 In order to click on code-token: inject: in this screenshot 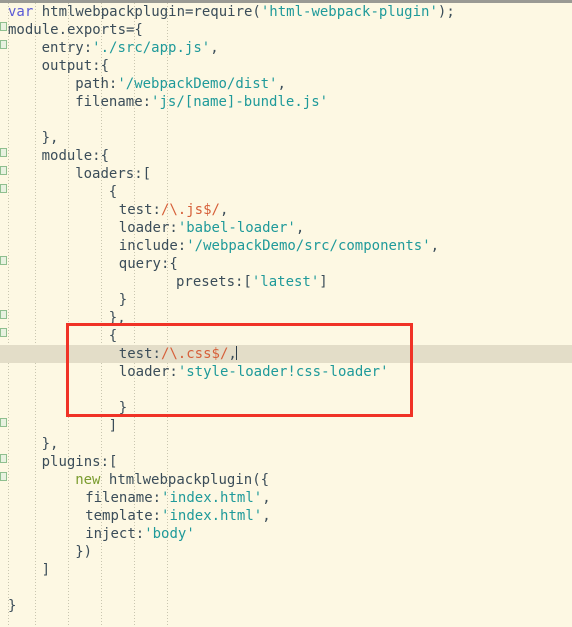, I will do `click(115, 534)`.